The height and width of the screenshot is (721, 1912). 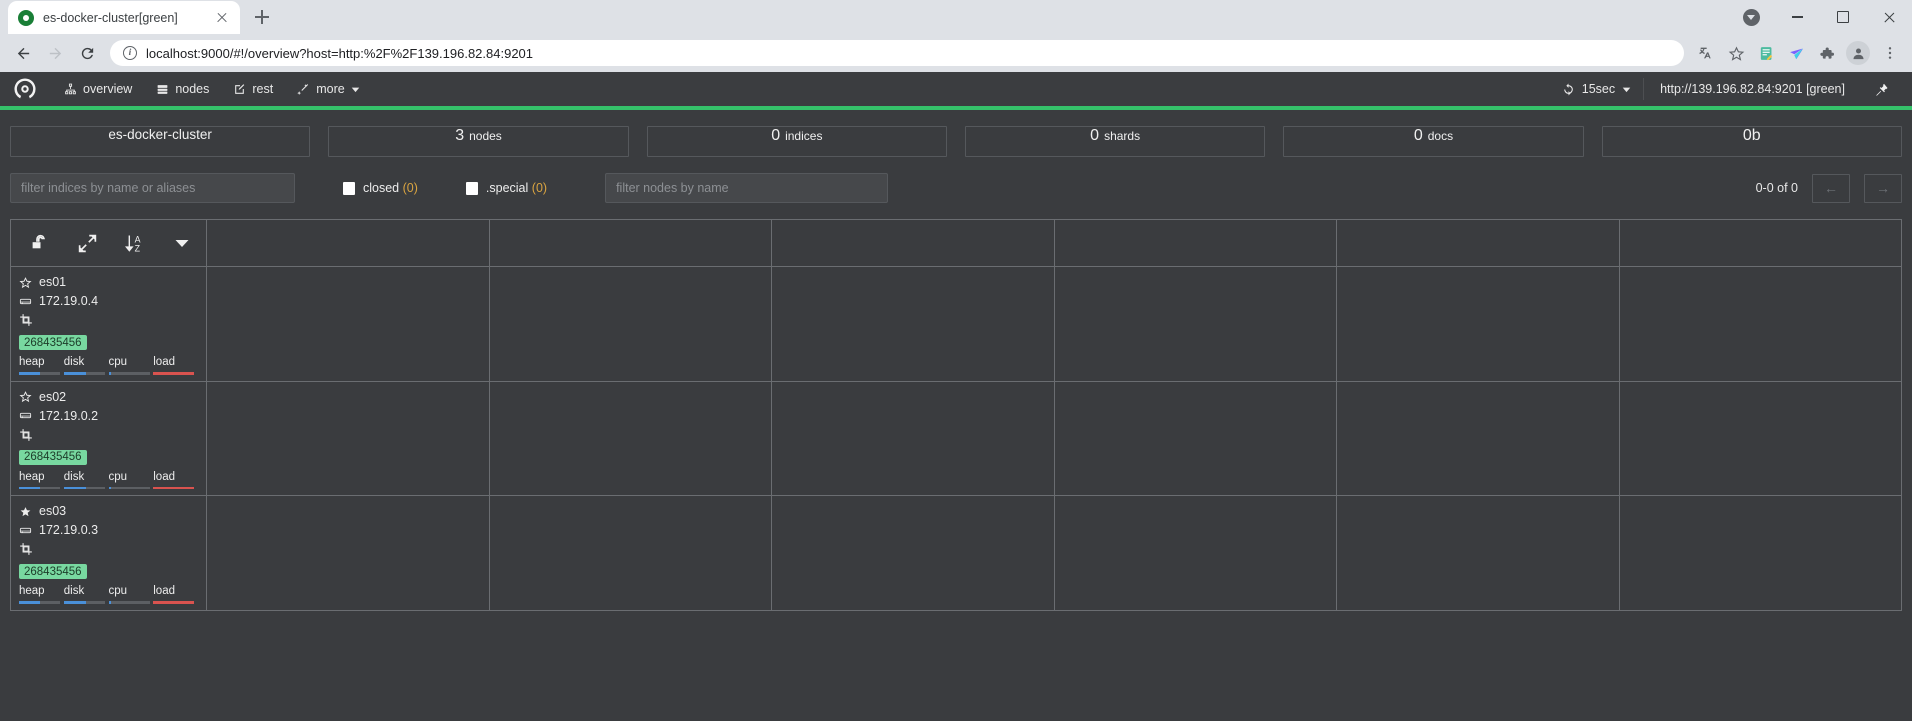 What do you see at coordinates (1752, 89) in the screenshot?
I see `cluster-host-label: http://139.196.82.84:9201 [green]` at bounding box center [1752, 89].